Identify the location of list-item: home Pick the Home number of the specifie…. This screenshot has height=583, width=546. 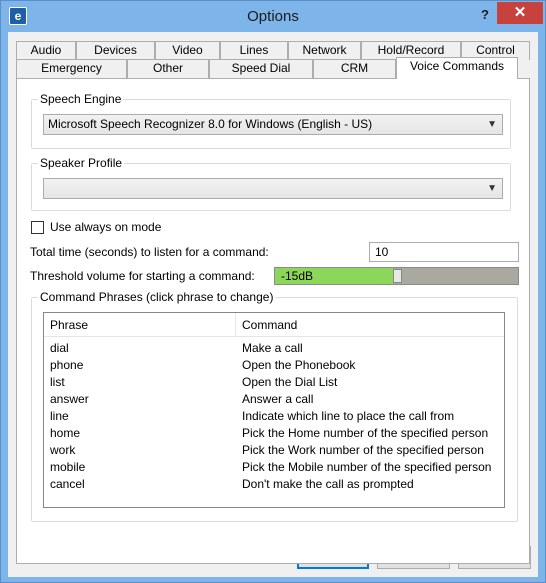
(274, 433).